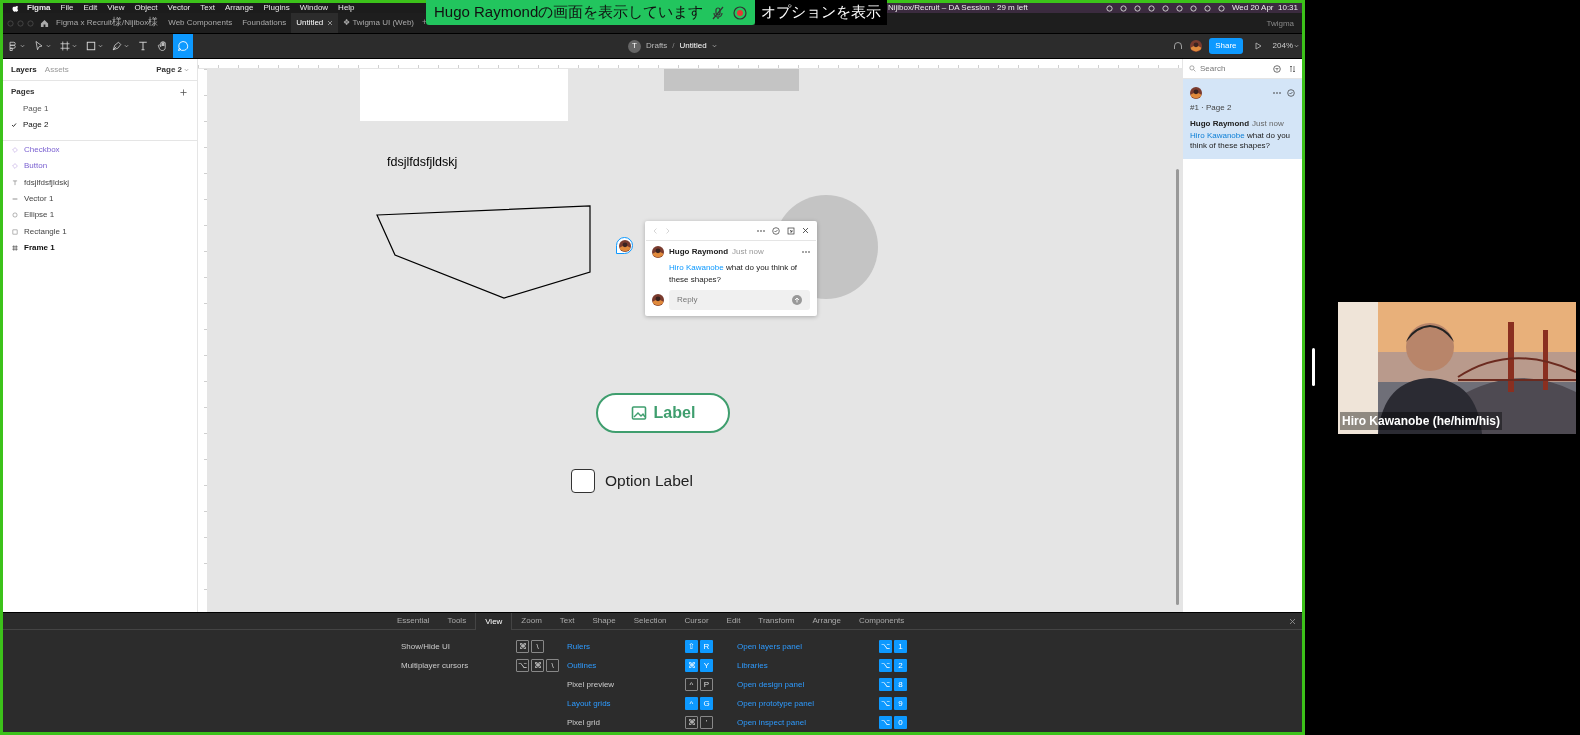 The image size is (1580, 735). What do you see at coordinates (67, 8) in the screenshot?
I see `menu-item: File` at bounding box center [67, 8].